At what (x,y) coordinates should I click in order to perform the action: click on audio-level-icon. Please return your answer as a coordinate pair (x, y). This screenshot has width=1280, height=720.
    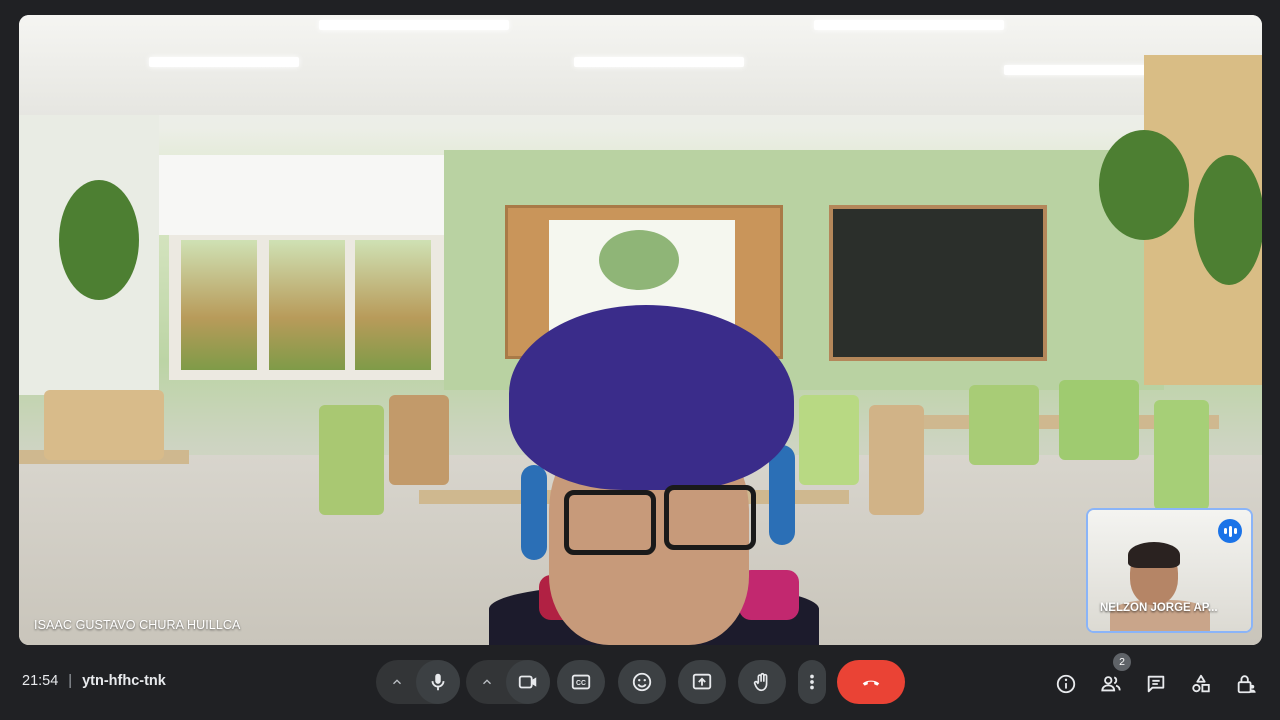
    Looking at the image, I should click on (1230, 531).